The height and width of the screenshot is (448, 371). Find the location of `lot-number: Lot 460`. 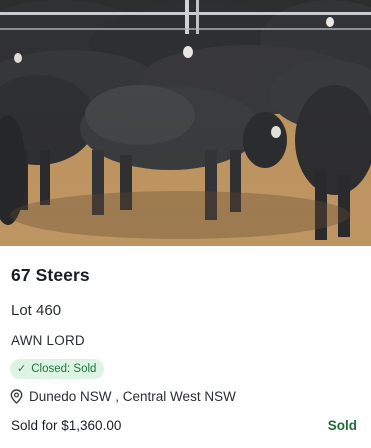

lot-number: Lot 460 is located at coordinates (36, 310).